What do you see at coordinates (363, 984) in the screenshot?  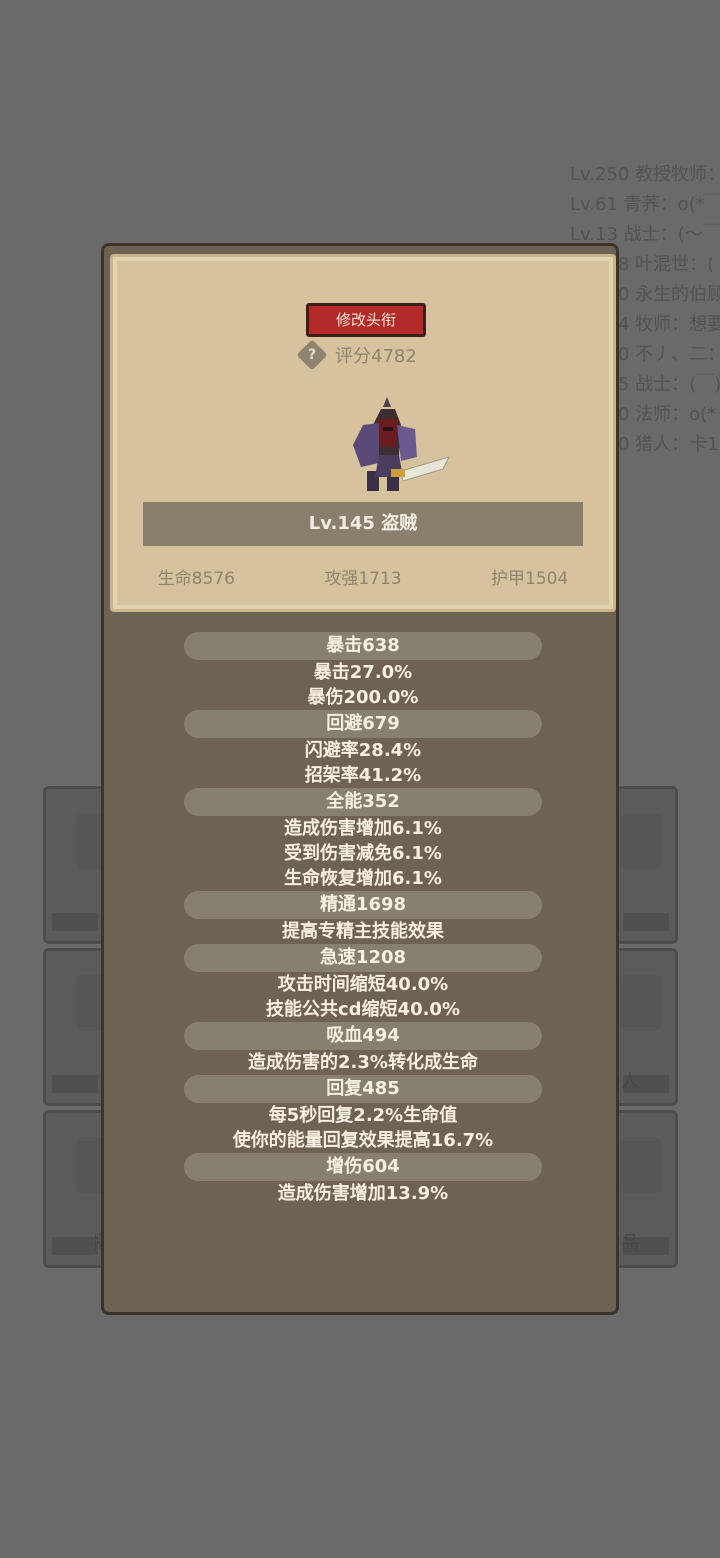 I see `stat-line: 攻击时间缩短40.0%` at bounding box center [363, 984].